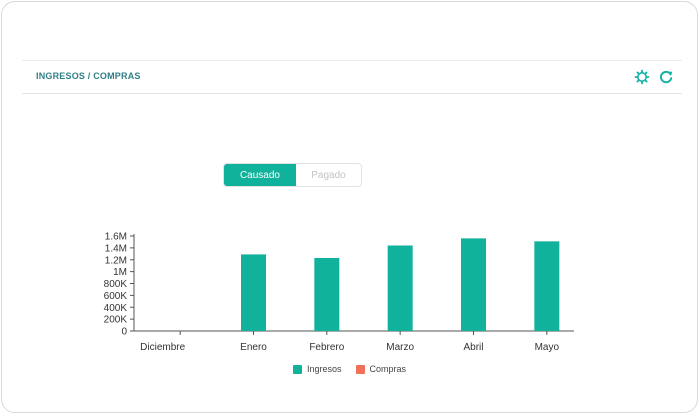 This screenshot has width=699, height=414. I want to click on x-tick-label: Marzo, so click(400, 347).